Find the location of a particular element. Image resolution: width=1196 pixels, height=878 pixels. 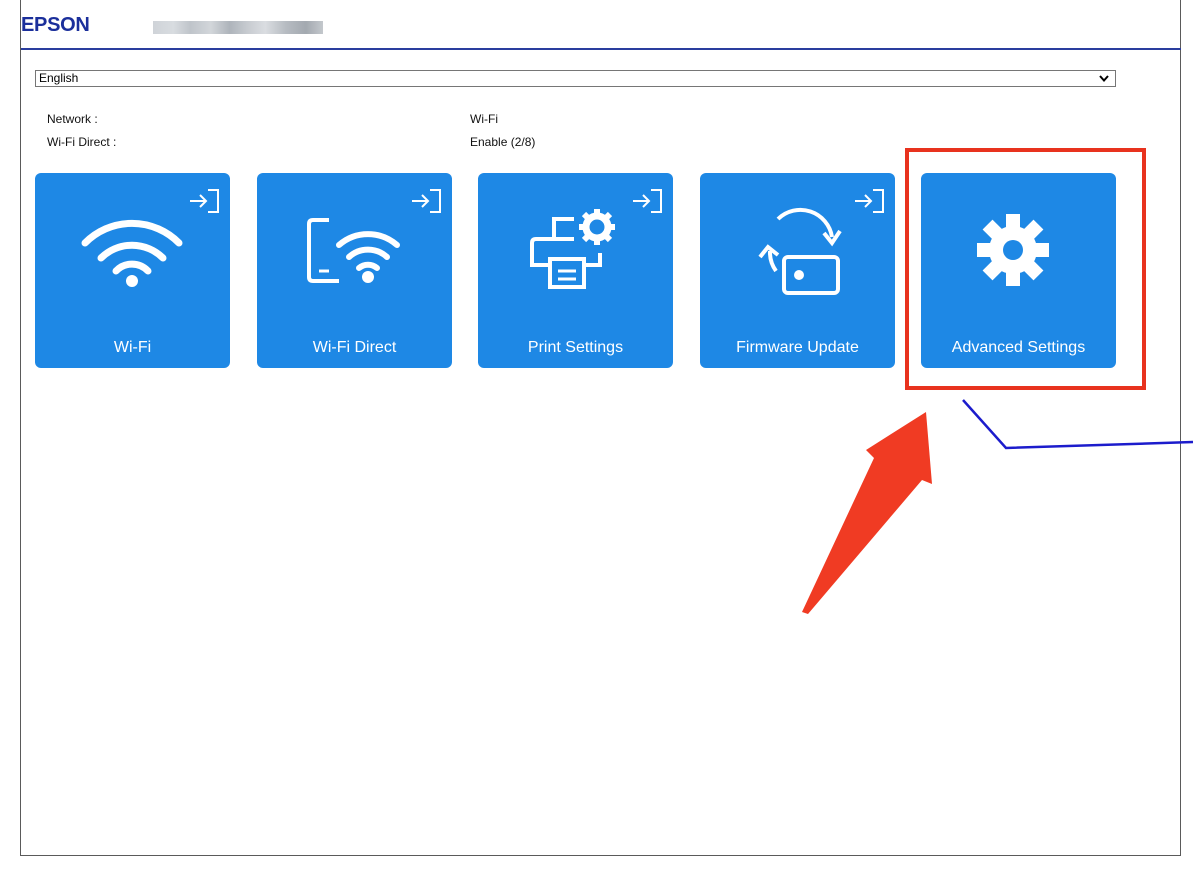

annotation-overlay is located at coordinates (998, 506).